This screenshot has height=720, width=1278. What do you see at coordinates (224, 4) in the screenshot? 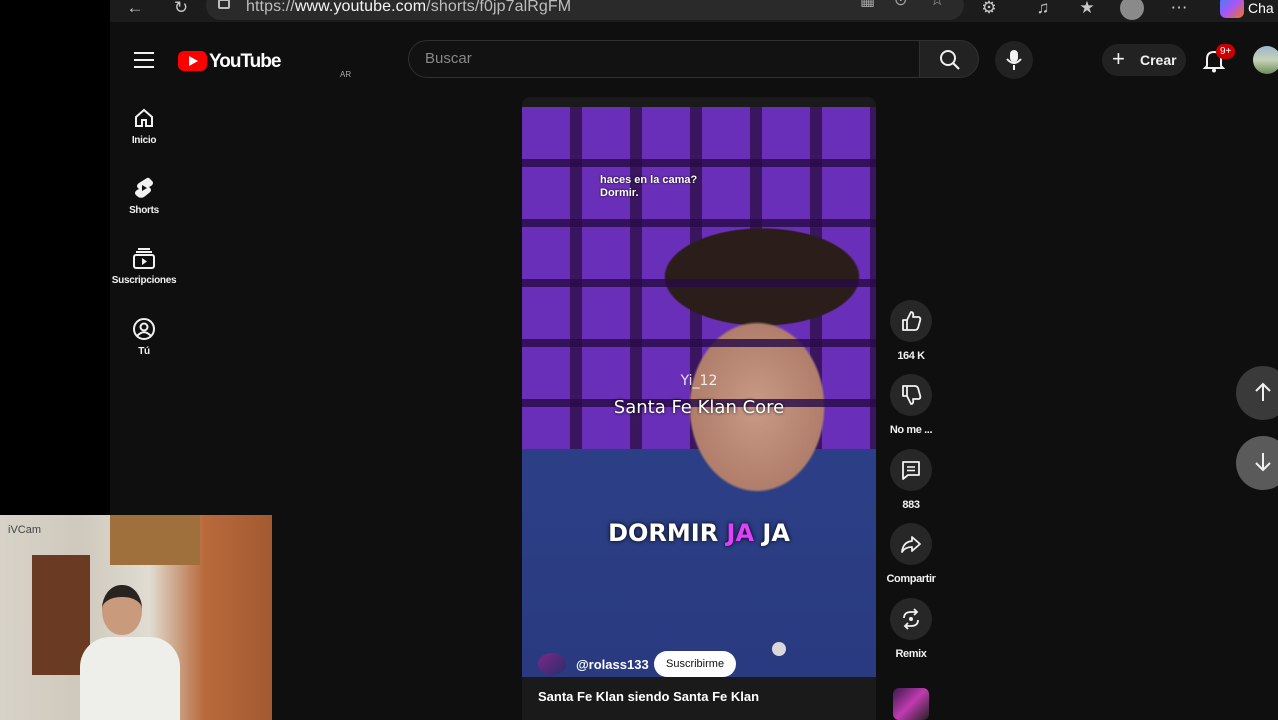
I see `site-info-icon` at bounding box center [224, 4].